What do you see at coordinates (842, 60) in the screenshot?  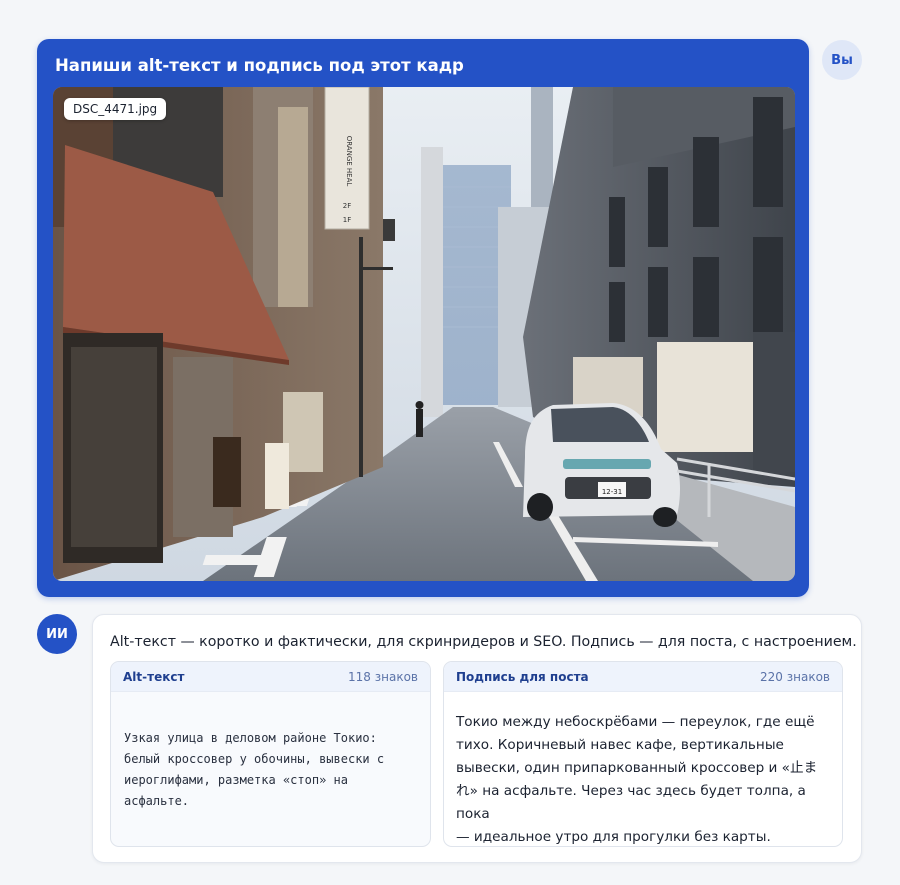 I see `user-avatar: Вы` at bounding box center [842, 60].